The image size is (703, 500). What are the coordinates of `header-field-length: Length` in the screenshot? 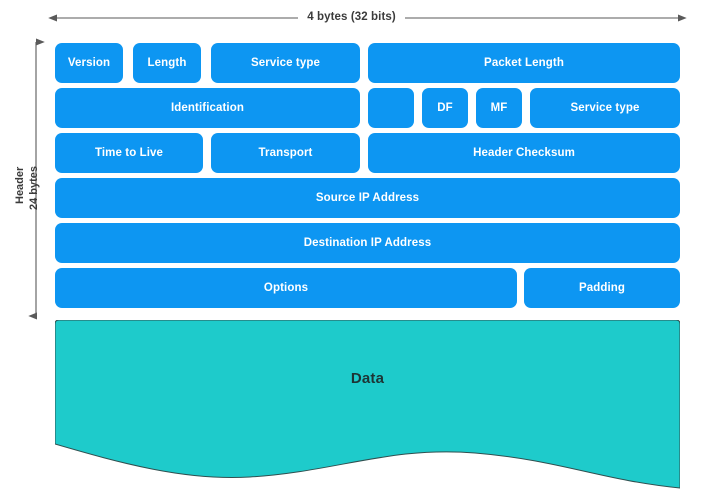 It's located at (167, 63).